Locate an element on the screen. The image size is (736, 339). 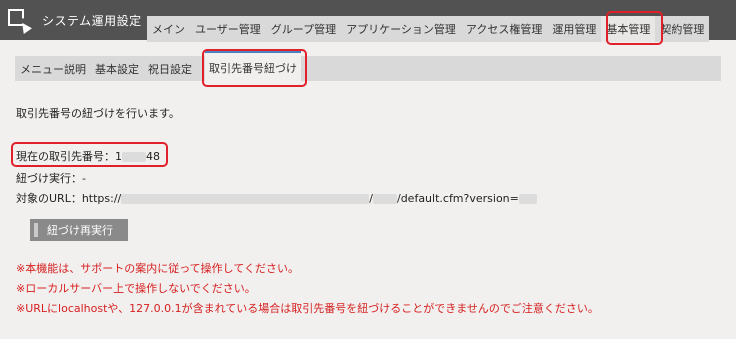
tab-user-management: ユーザー管理 is located at coordinates (228, 29).